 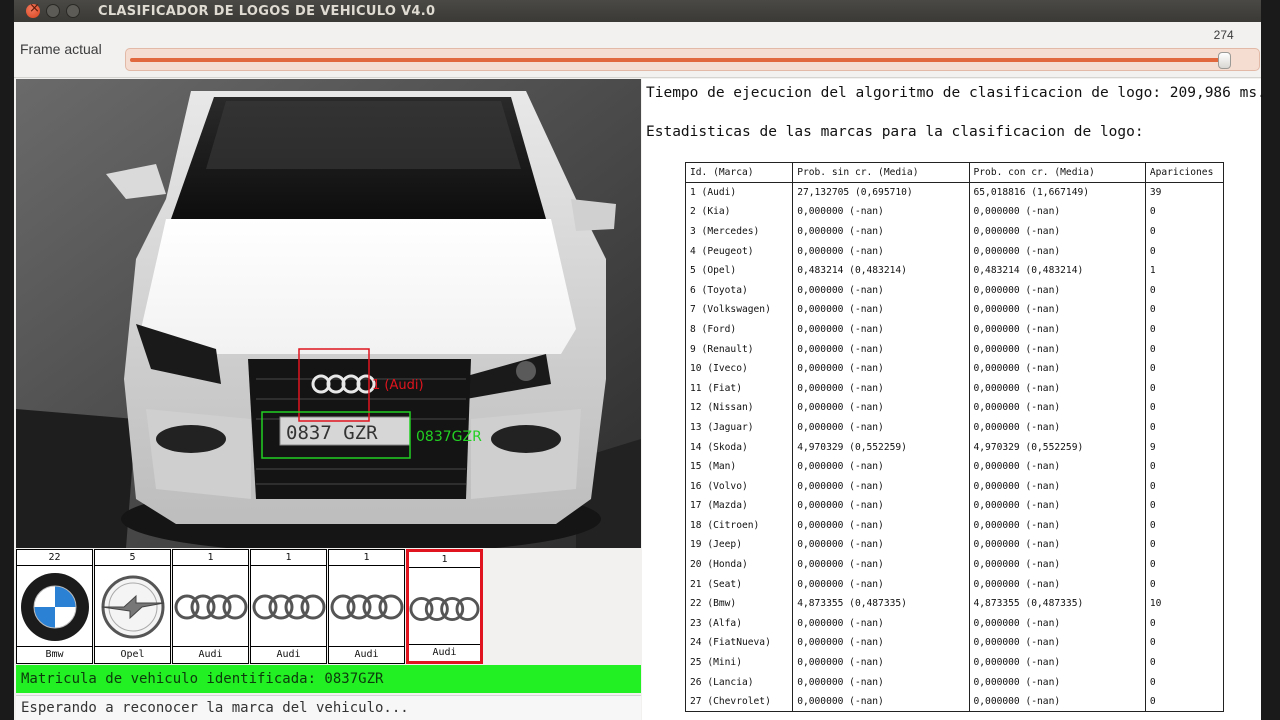 I want to click on logo-thumbnail: 5 Opel, so click(x=132, y=606).